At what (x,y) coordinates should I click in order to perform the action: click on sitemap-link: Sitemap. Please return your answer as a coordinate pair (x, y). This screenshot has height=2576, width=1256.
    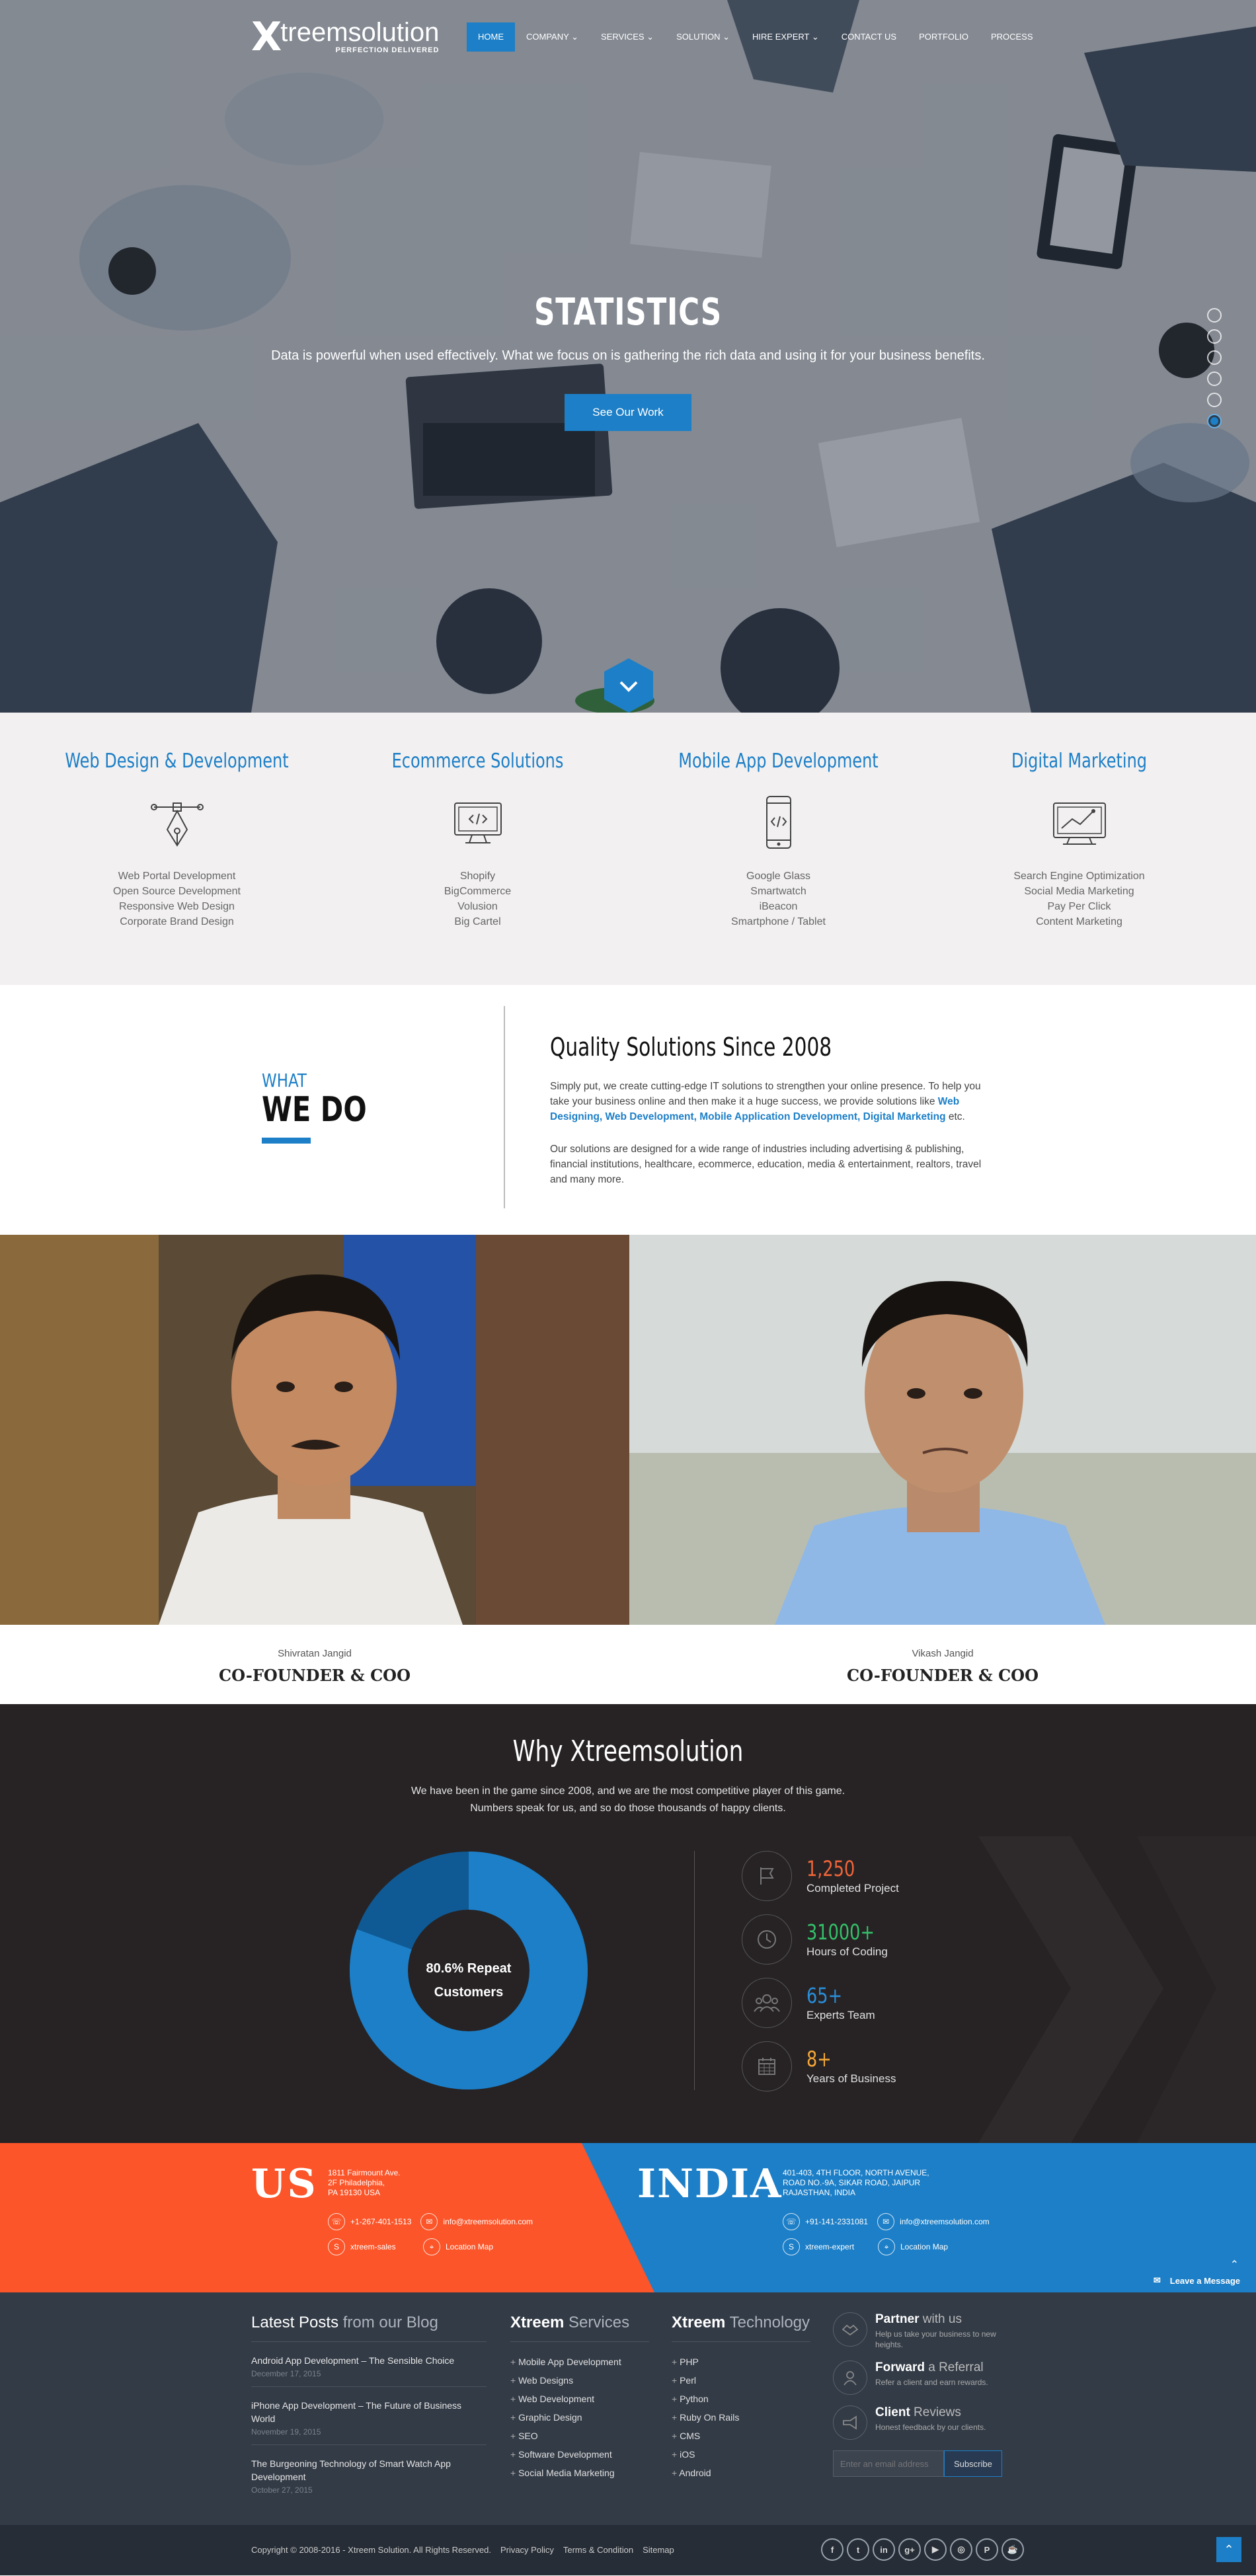
    Looking at the image, I should click on (658, 2550).